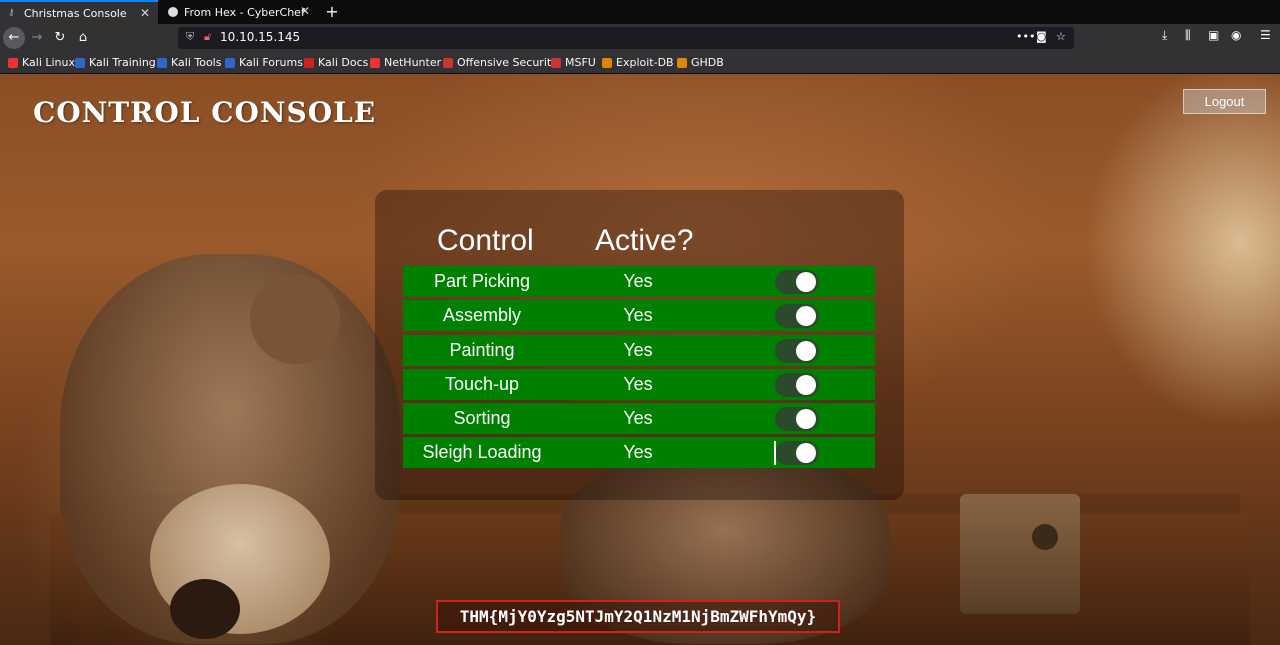 The width and height of the screenshot is (1280, 645). Describe the element at coordinates (626, 38) in the screenshot. I see `url-bar: ⛨ 🔓︎ 10.10.15.145 ••• ◙ ☆` at that location.